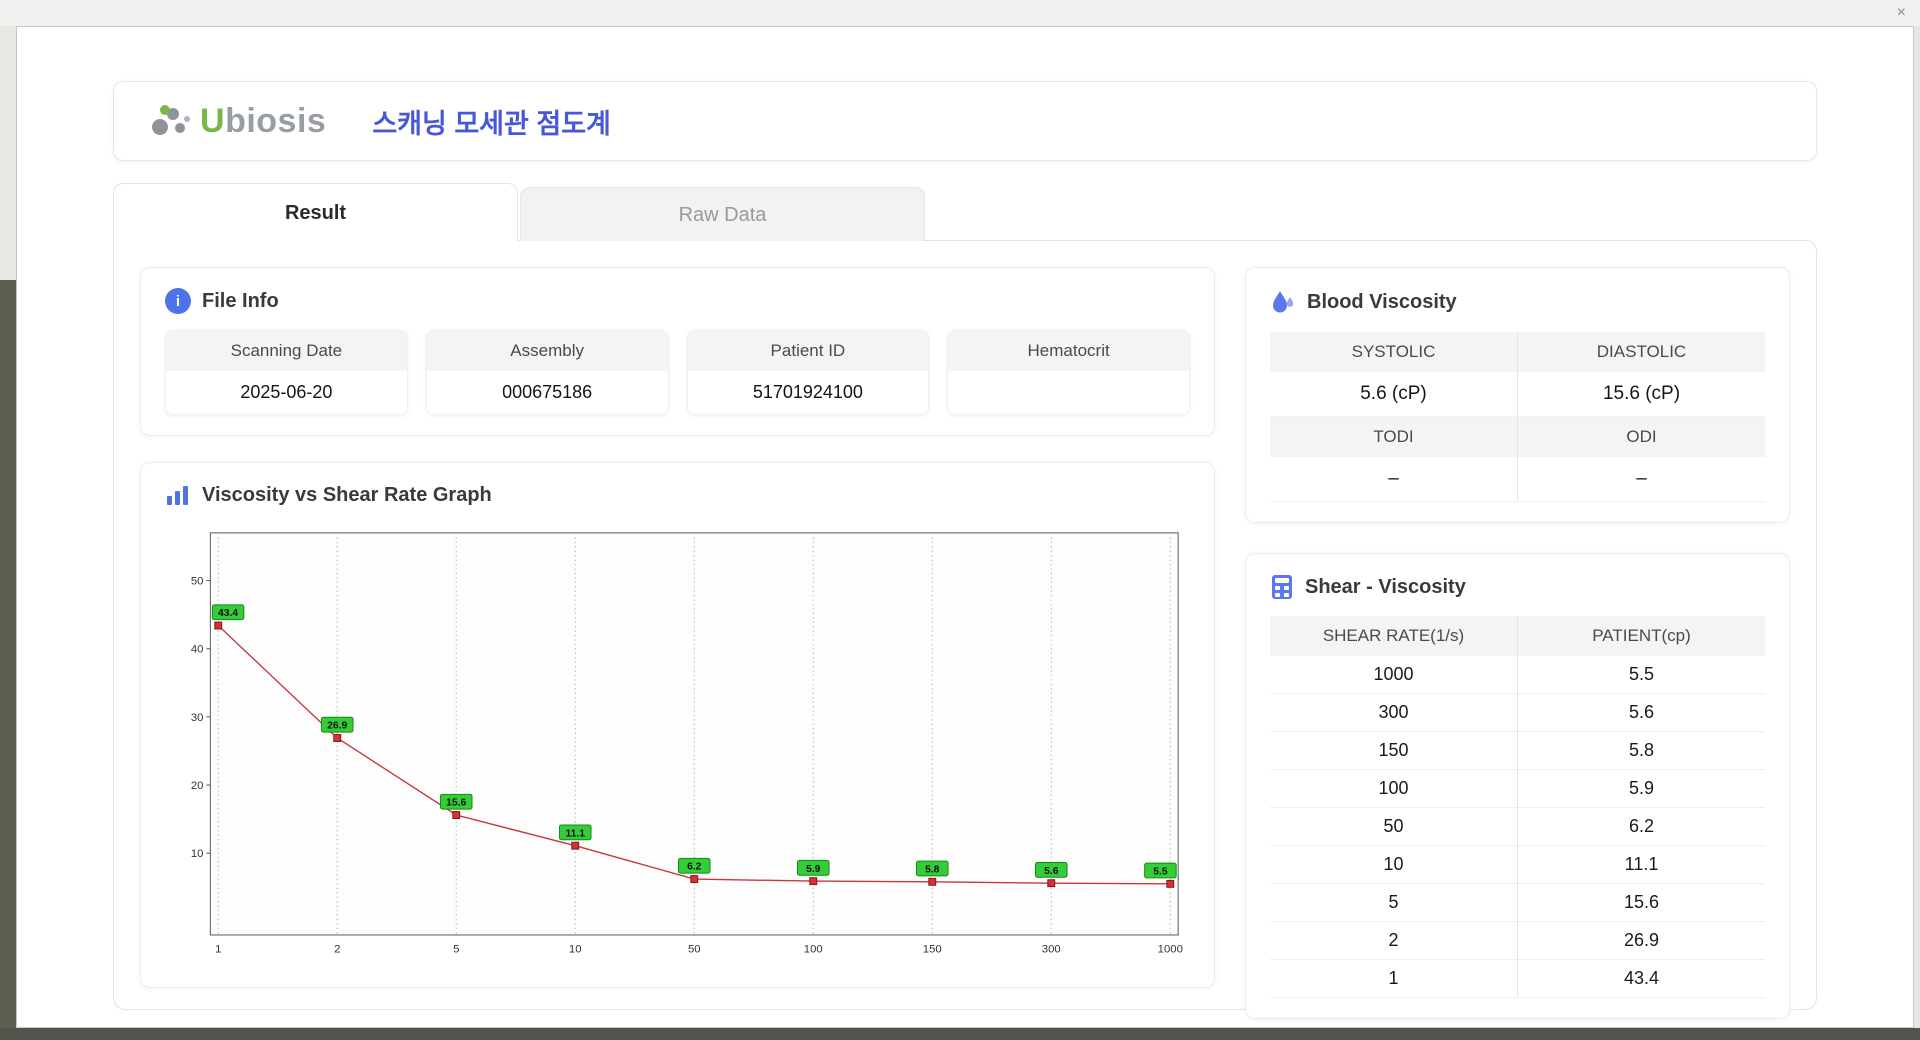 The width and height of the screenshot is (1920, 1040). What do you see at coordinates (1382, 301) in the screenshot?
I see `blood-viscosity-title: Blood Viscosity` at bounding box center [1382, 301].